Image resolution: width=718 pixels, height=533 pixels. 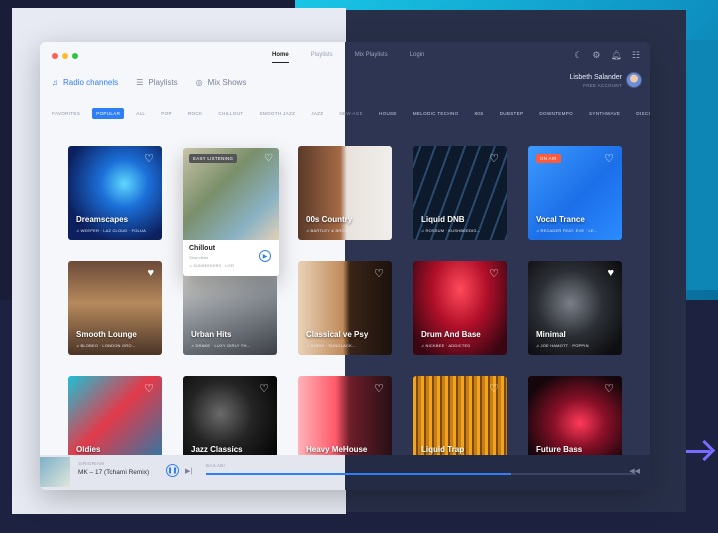 I want to click on maximize-window-button, so click(x=75, y=56).